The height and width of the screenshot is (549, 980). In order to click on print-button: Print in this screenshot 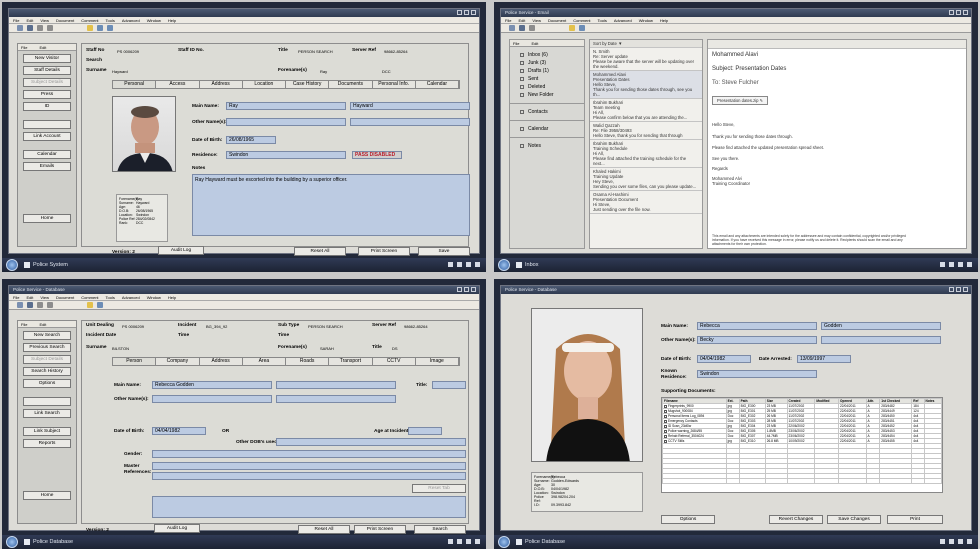, I will do `click(915, 519)`.